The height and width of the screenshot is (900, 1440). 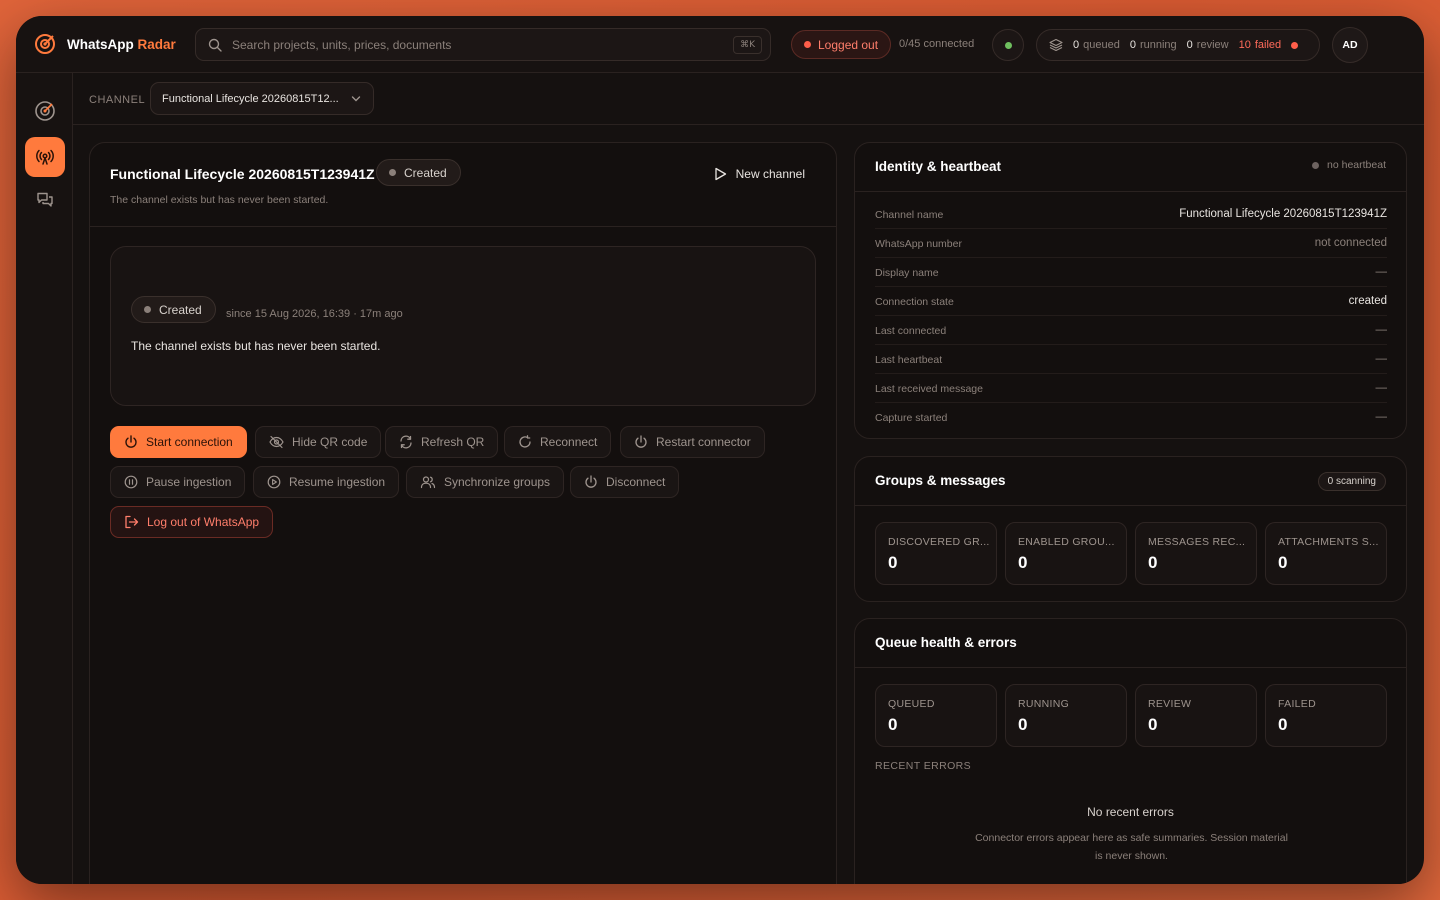 I want to click on reconnect-button: Reconnect, so click(x=558, y=442).